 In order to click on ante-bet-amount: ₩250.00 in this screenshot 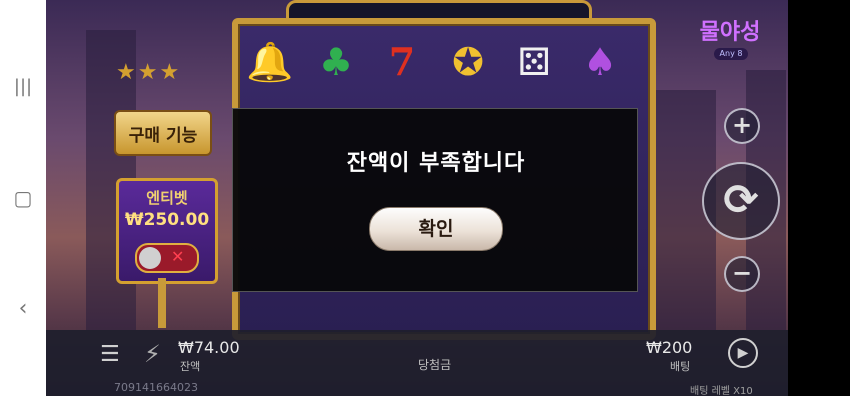, I will do `click(167, 220)`.